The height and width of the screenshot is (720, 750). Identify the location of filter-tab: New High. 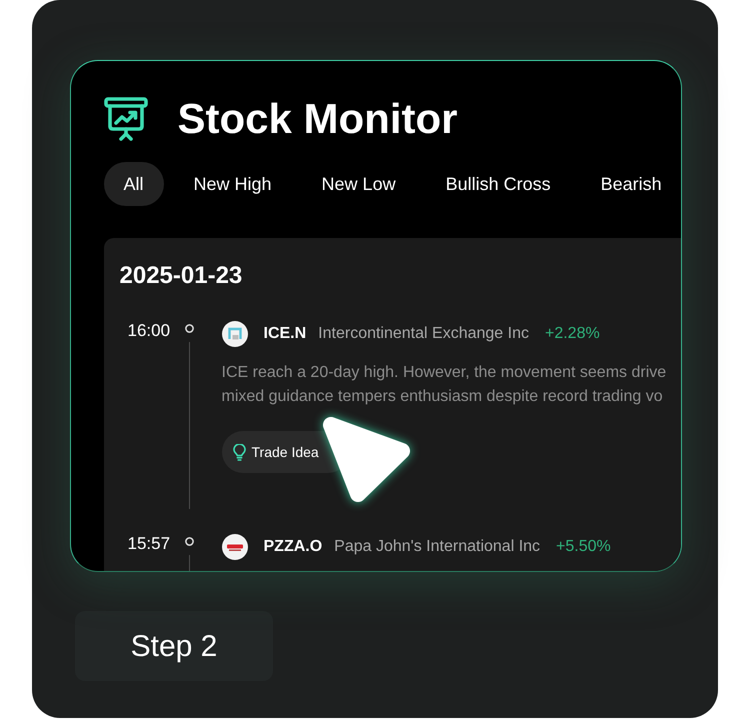
(233, 184).